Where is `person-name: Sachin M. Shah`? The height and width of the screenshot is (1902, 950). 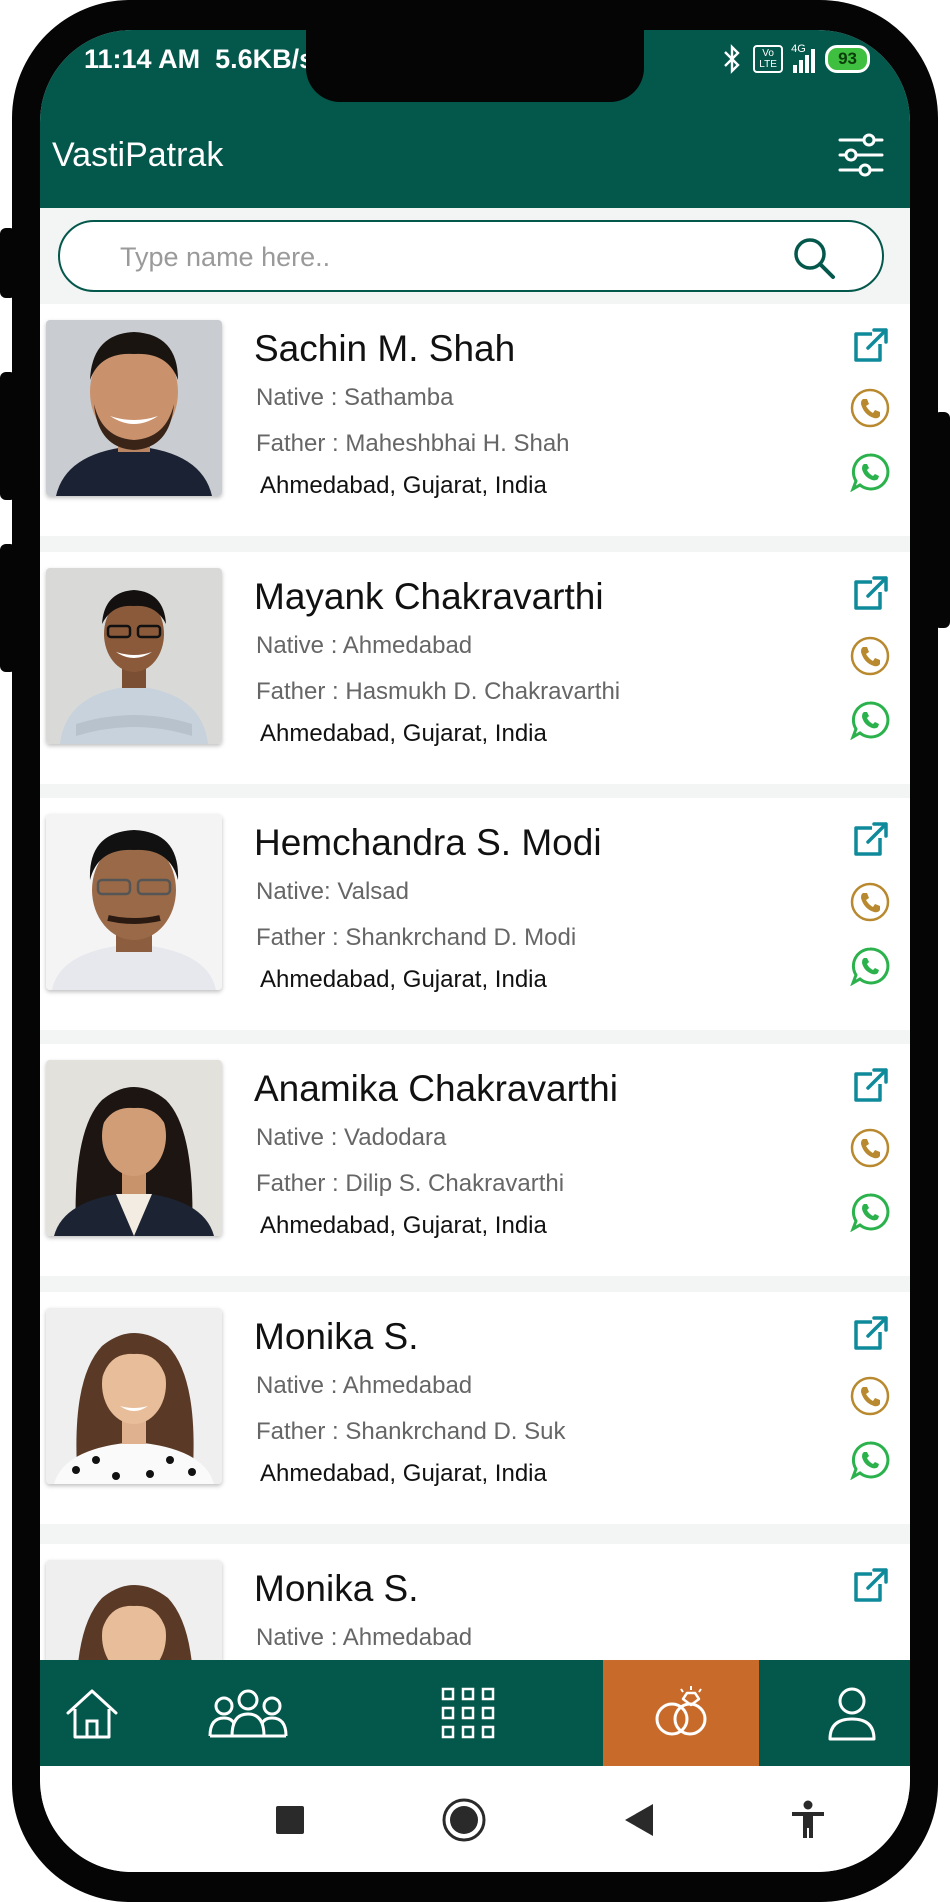 person-name: Sachin M. Shah is located at coordinates (384, 349).